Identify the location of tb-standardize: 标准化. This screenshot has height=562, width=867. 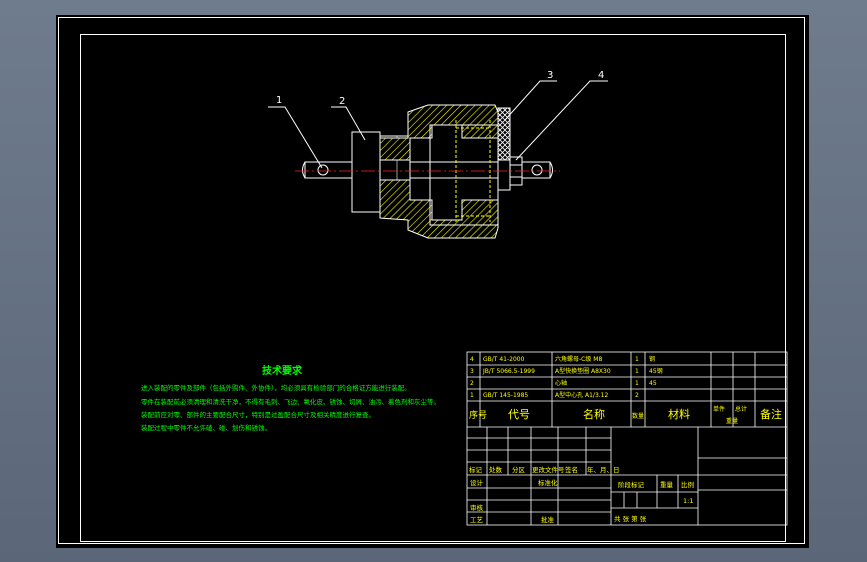
(548, 482).